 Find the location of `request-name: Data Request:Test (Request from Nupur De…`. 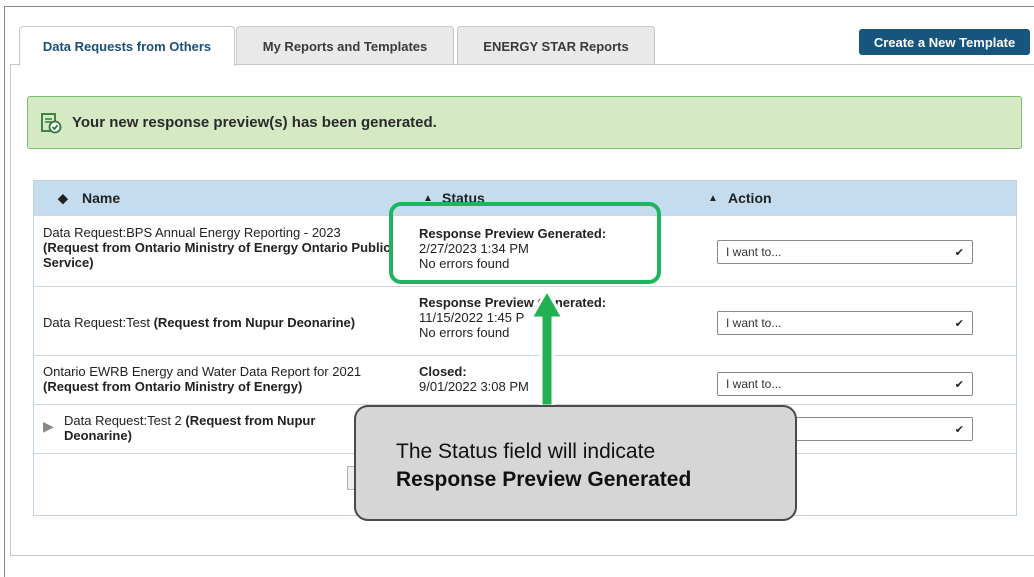

request-name: Data Request:Test (Request from Nupur De… is located at coordinates (233, 322).